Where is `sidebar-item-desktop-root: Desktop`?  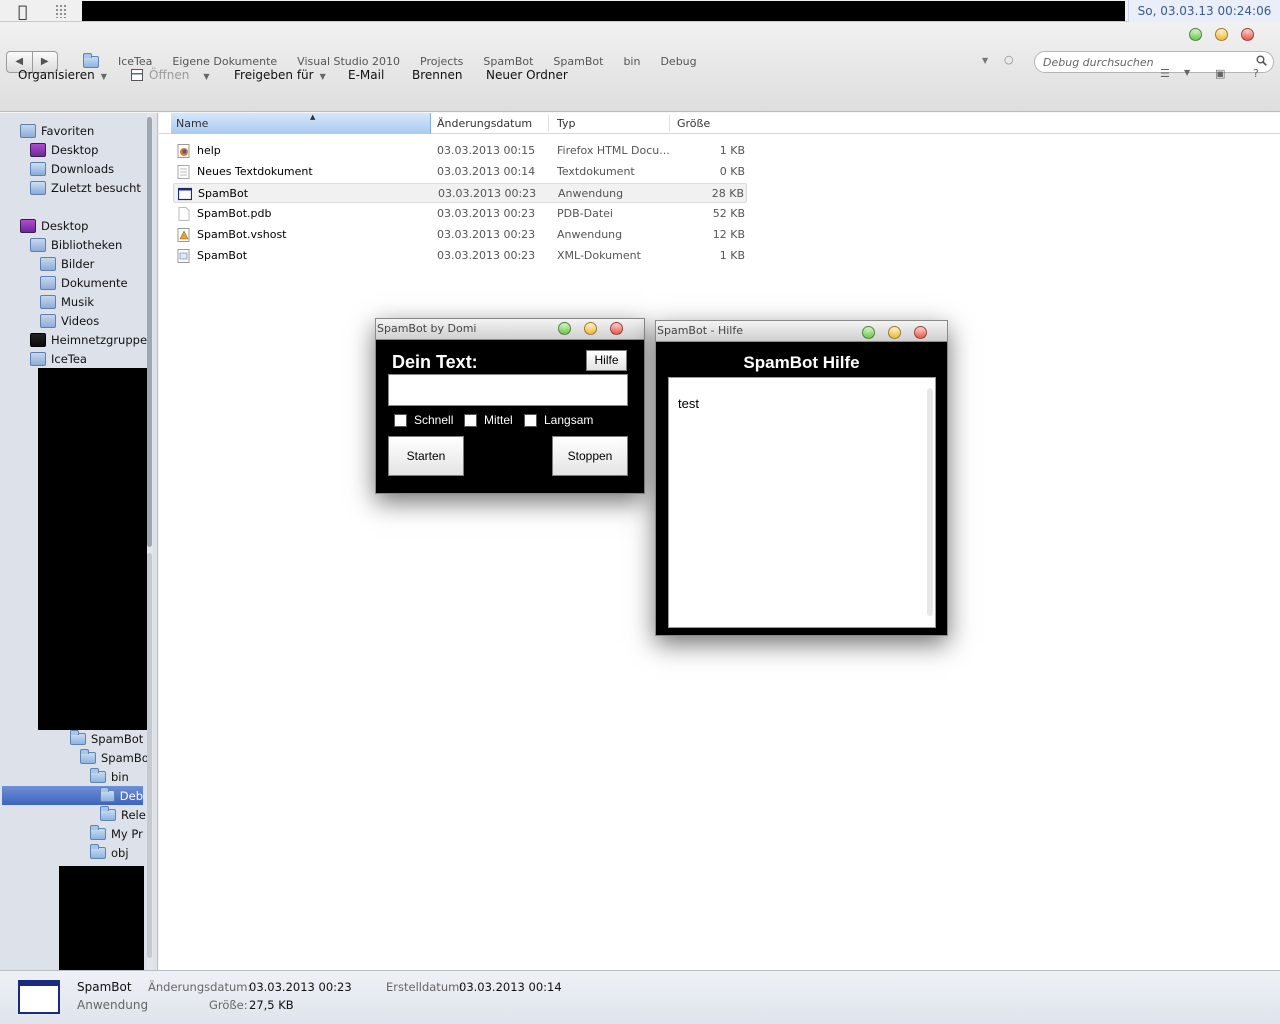 sidebar-item-desktop-root: Desktop is located at coordinates (54, 225).